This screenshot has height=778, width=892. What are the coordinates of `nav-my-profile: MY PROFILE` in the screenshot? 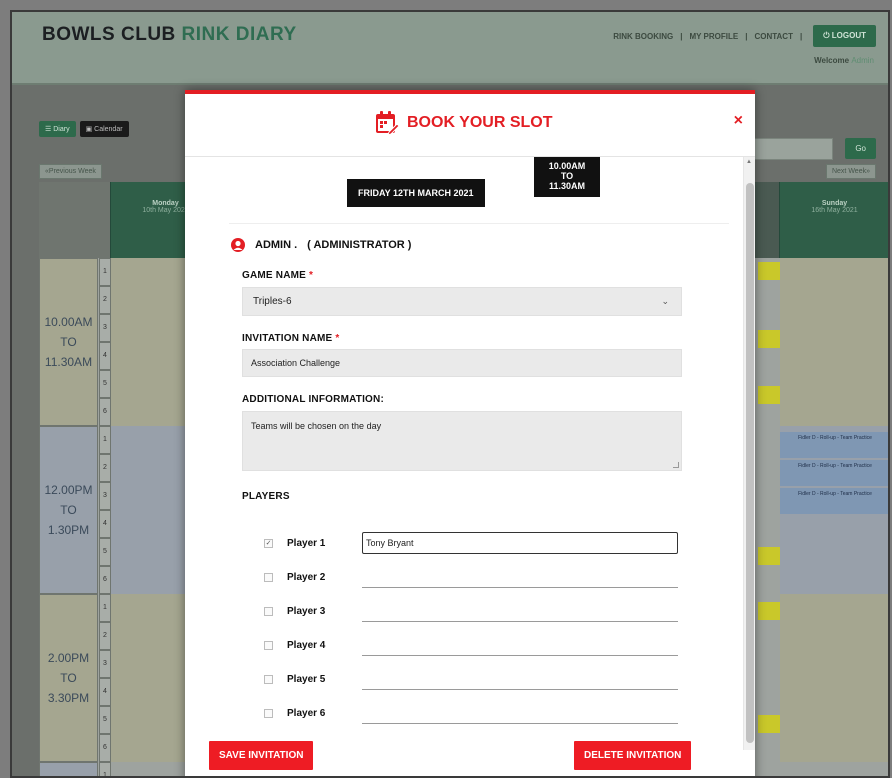 It's located at (713, 36).